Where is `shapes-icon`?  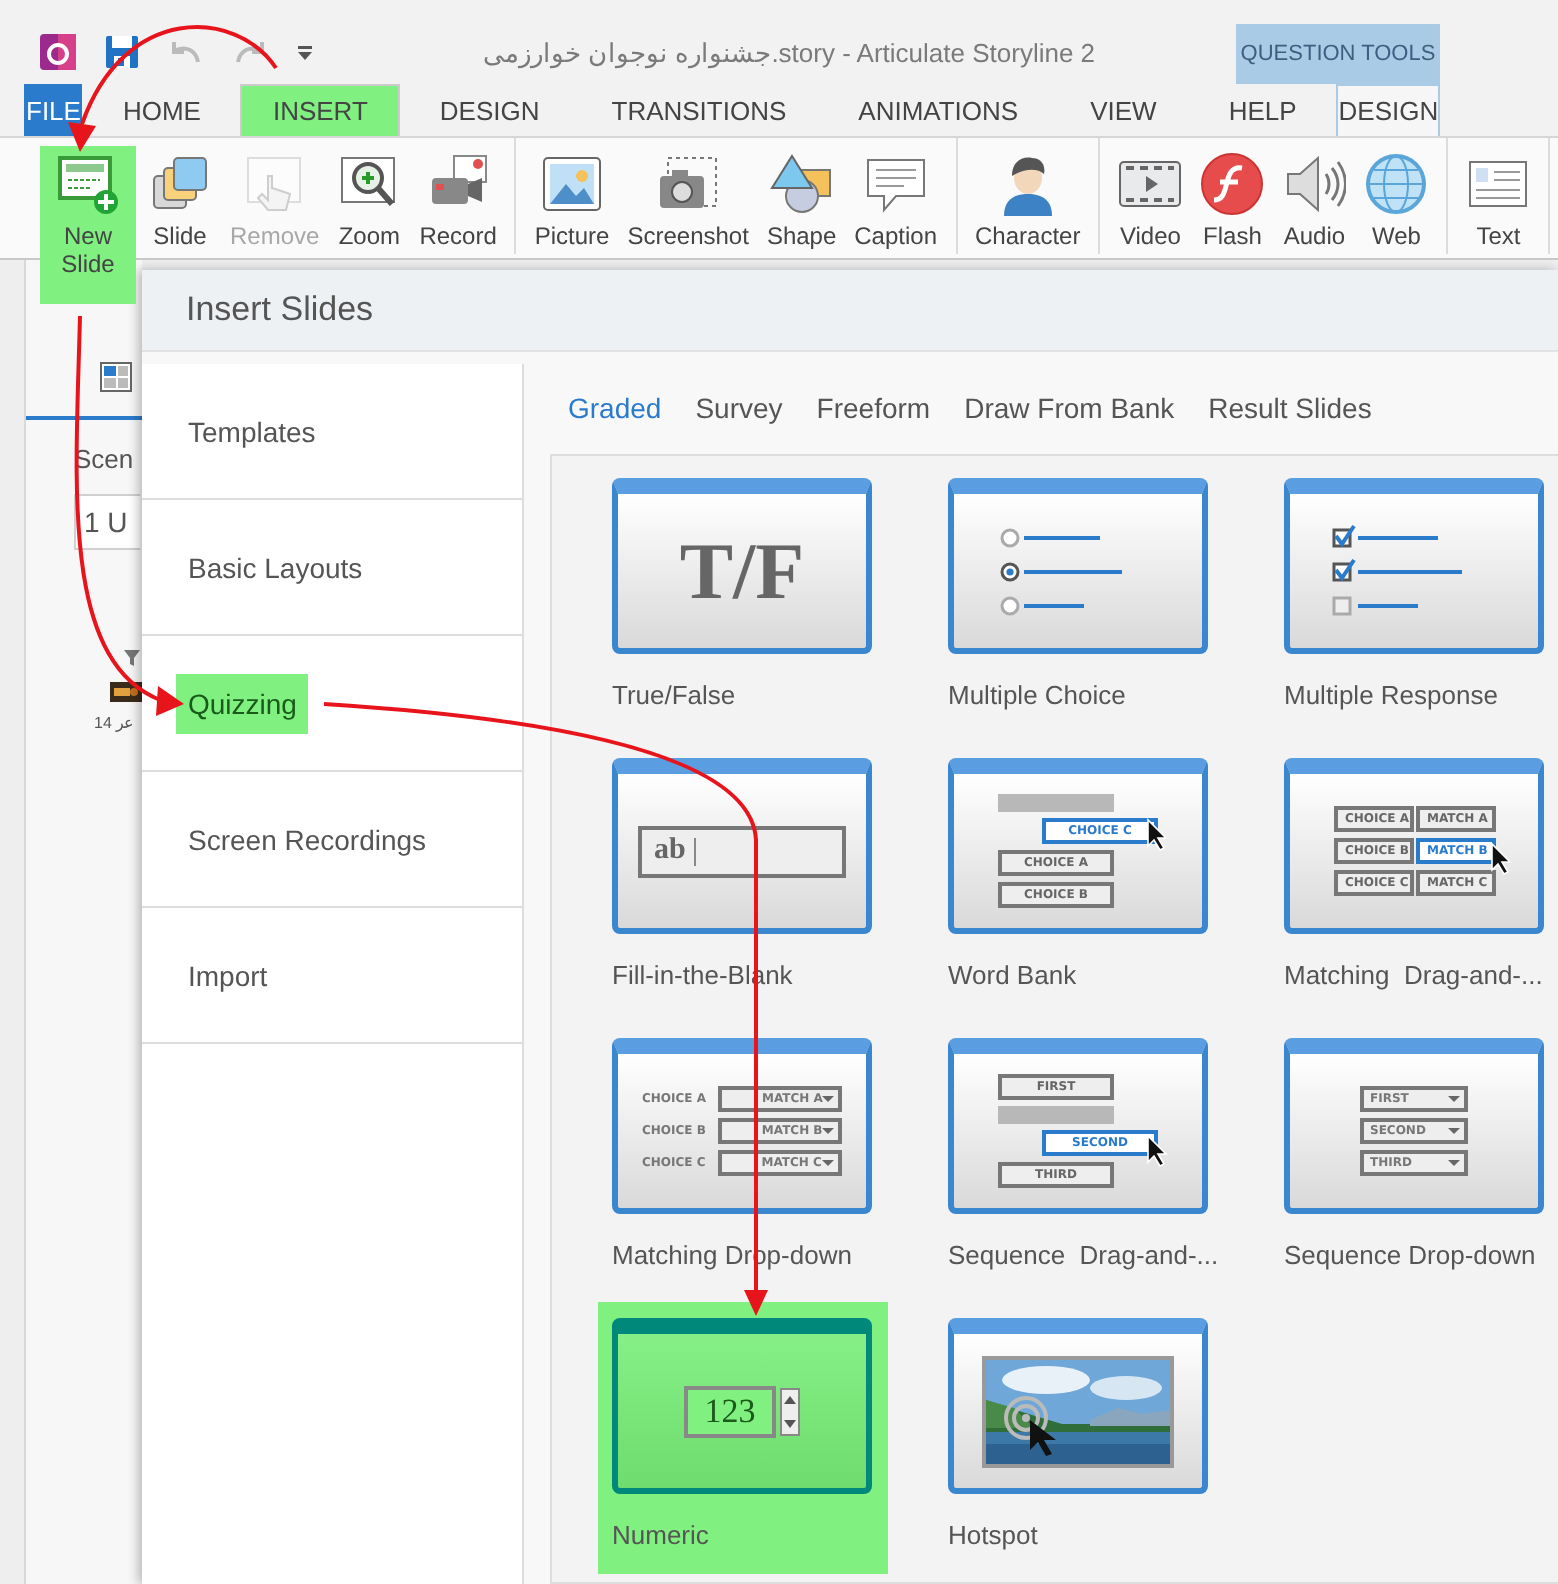
shapes-icon is located at coordinates (801, 184).